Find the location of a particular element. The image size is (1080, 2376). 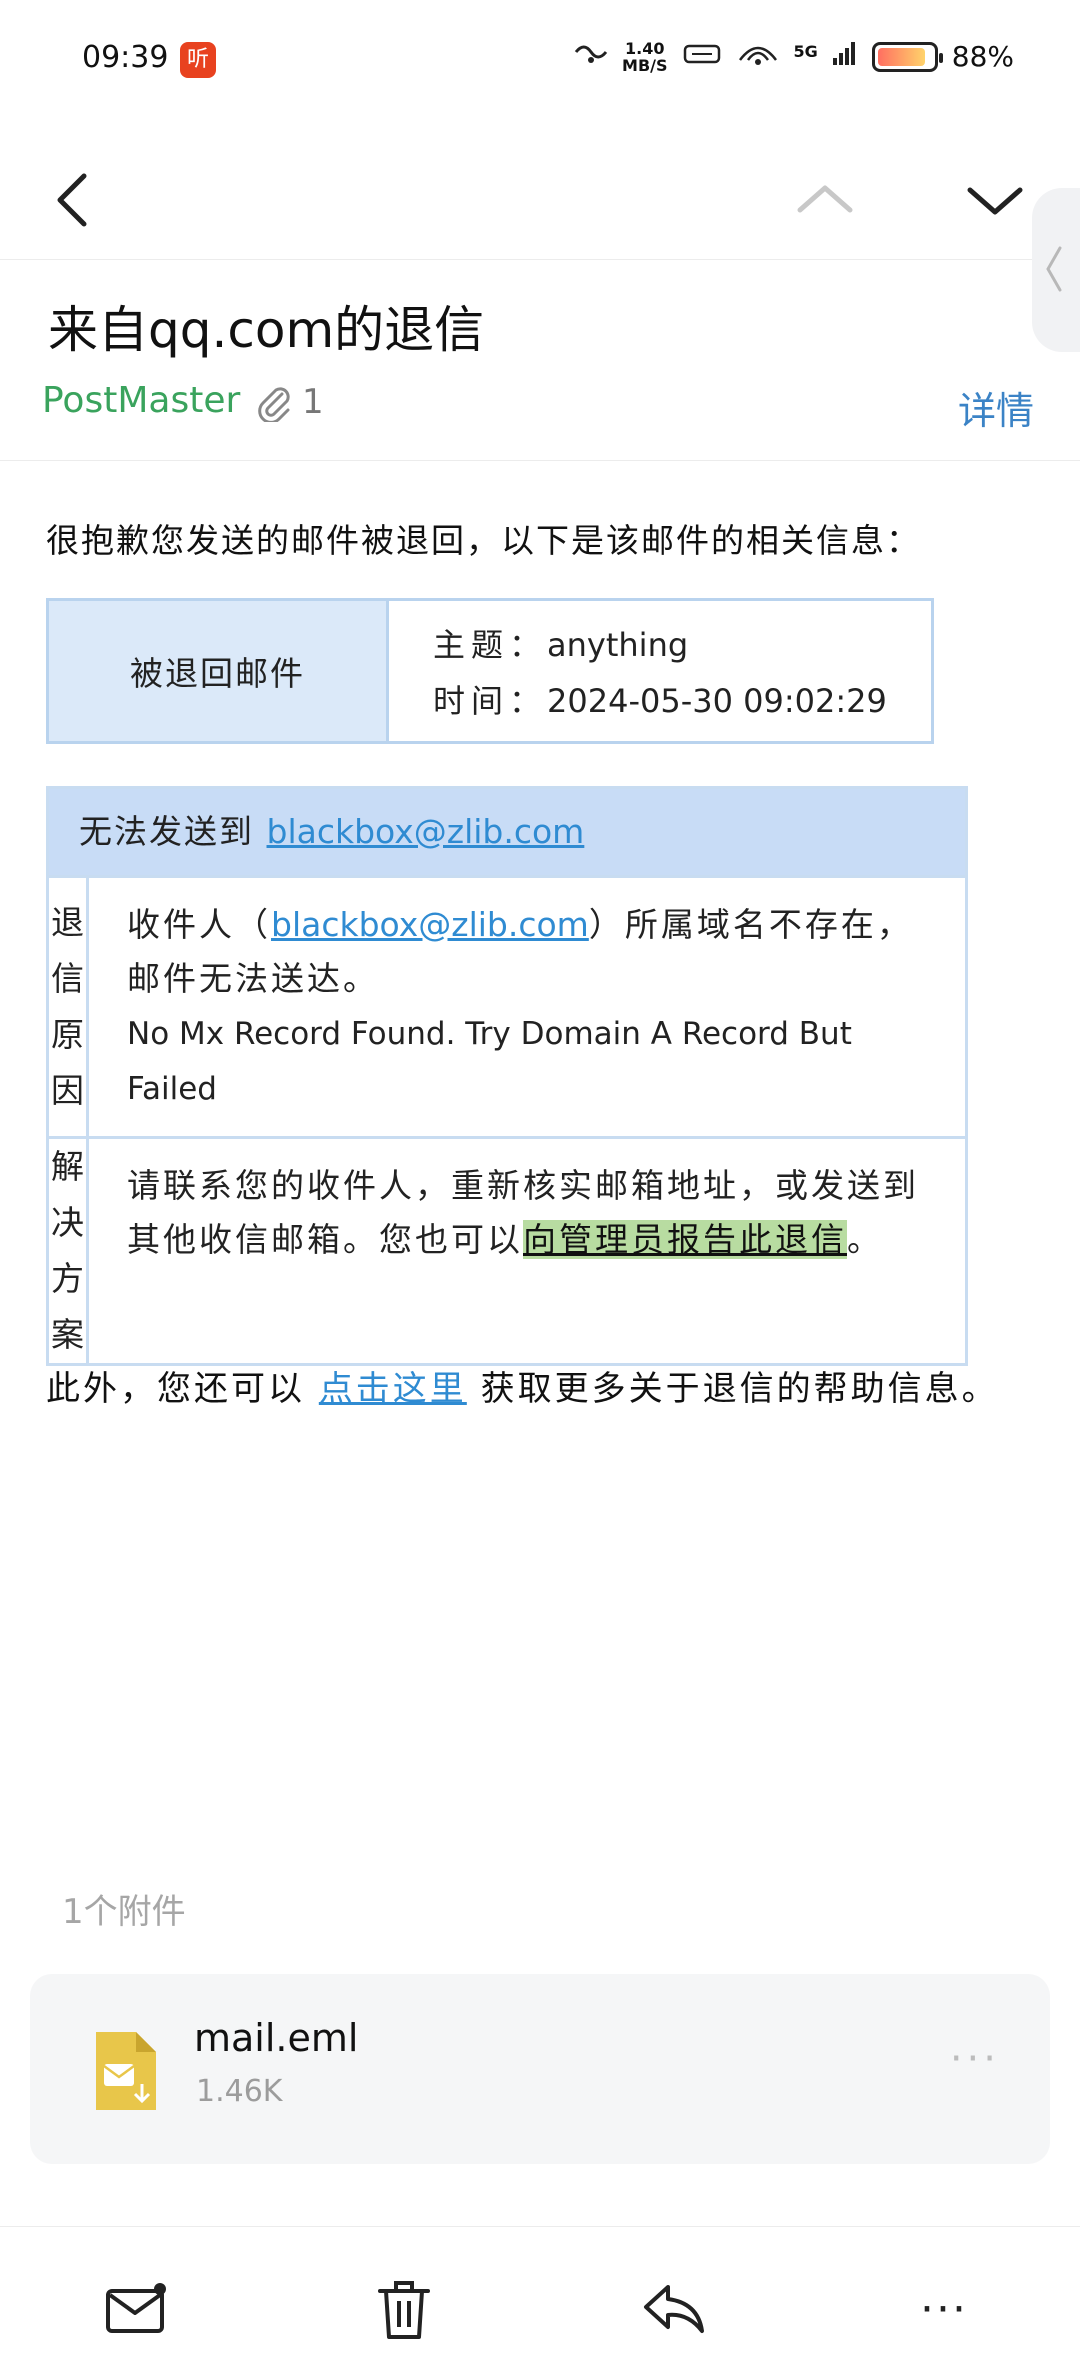

previous-mail-button is located at coordinates (825, 200).